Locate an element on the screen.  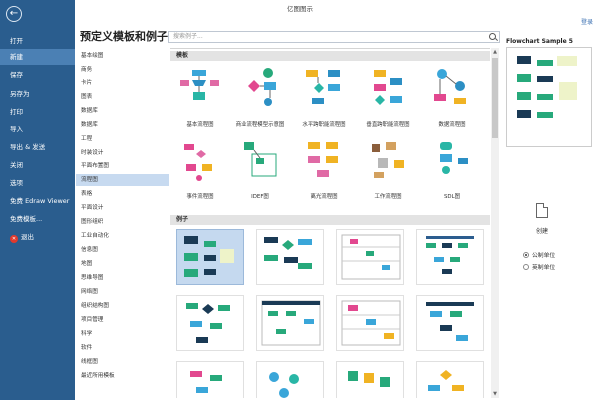
create-label: 创建 is located at coordinates (541, 231).